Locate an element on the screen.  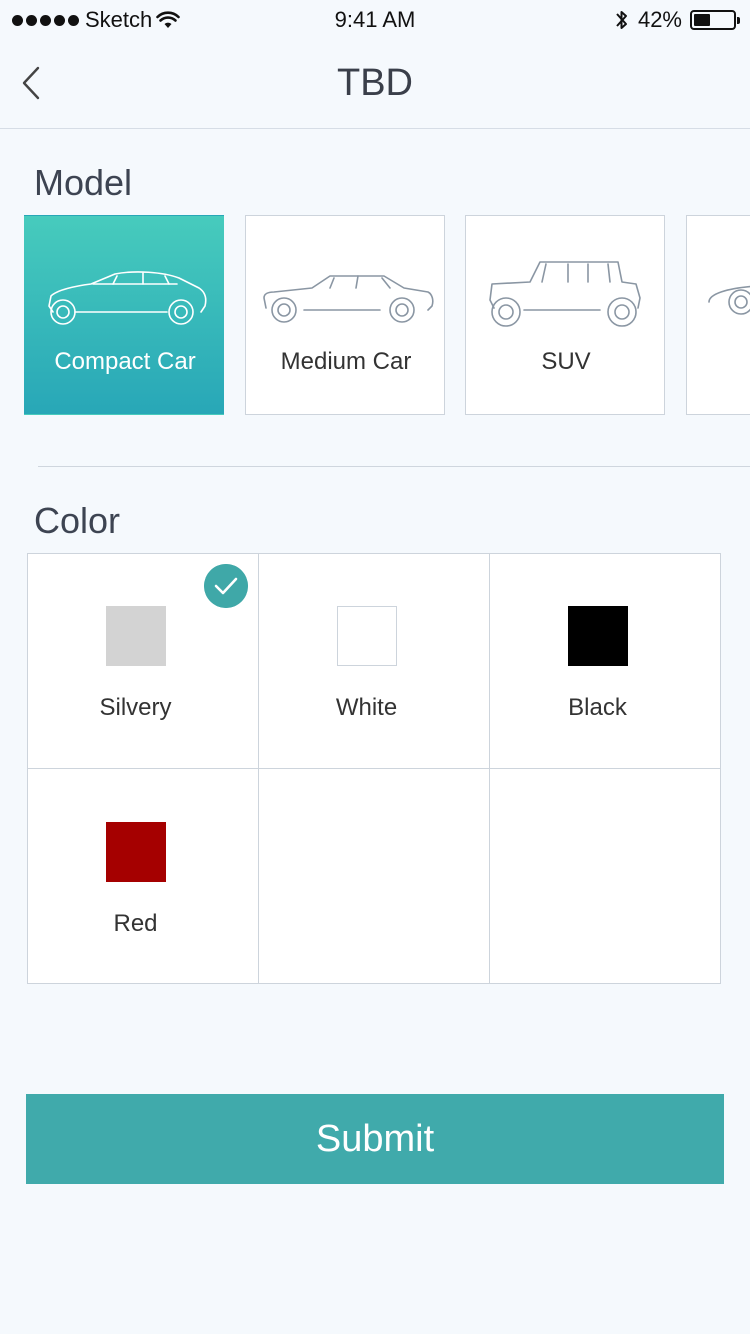
model-card-suv: SUV is located at coordinates (565, 315).